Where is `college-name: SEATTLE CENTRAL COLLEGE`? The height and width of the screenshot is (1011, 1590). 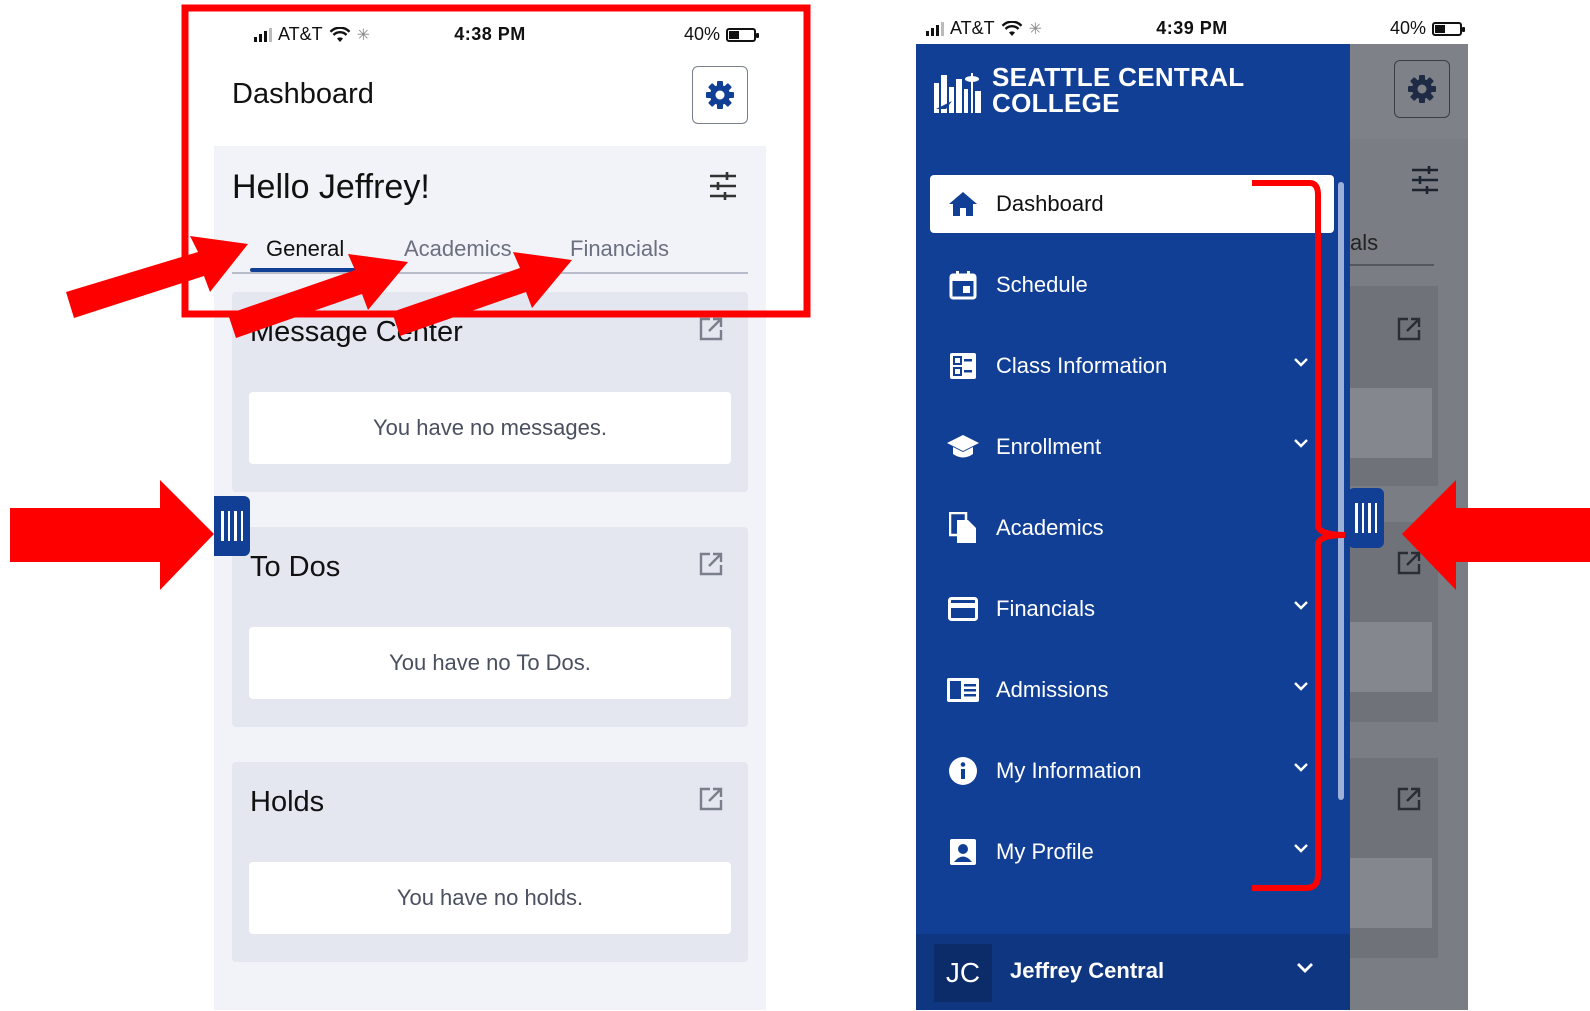
college-name: SEATTLE CENTRAL COLLEGE is located at coordinates (1118, 90).